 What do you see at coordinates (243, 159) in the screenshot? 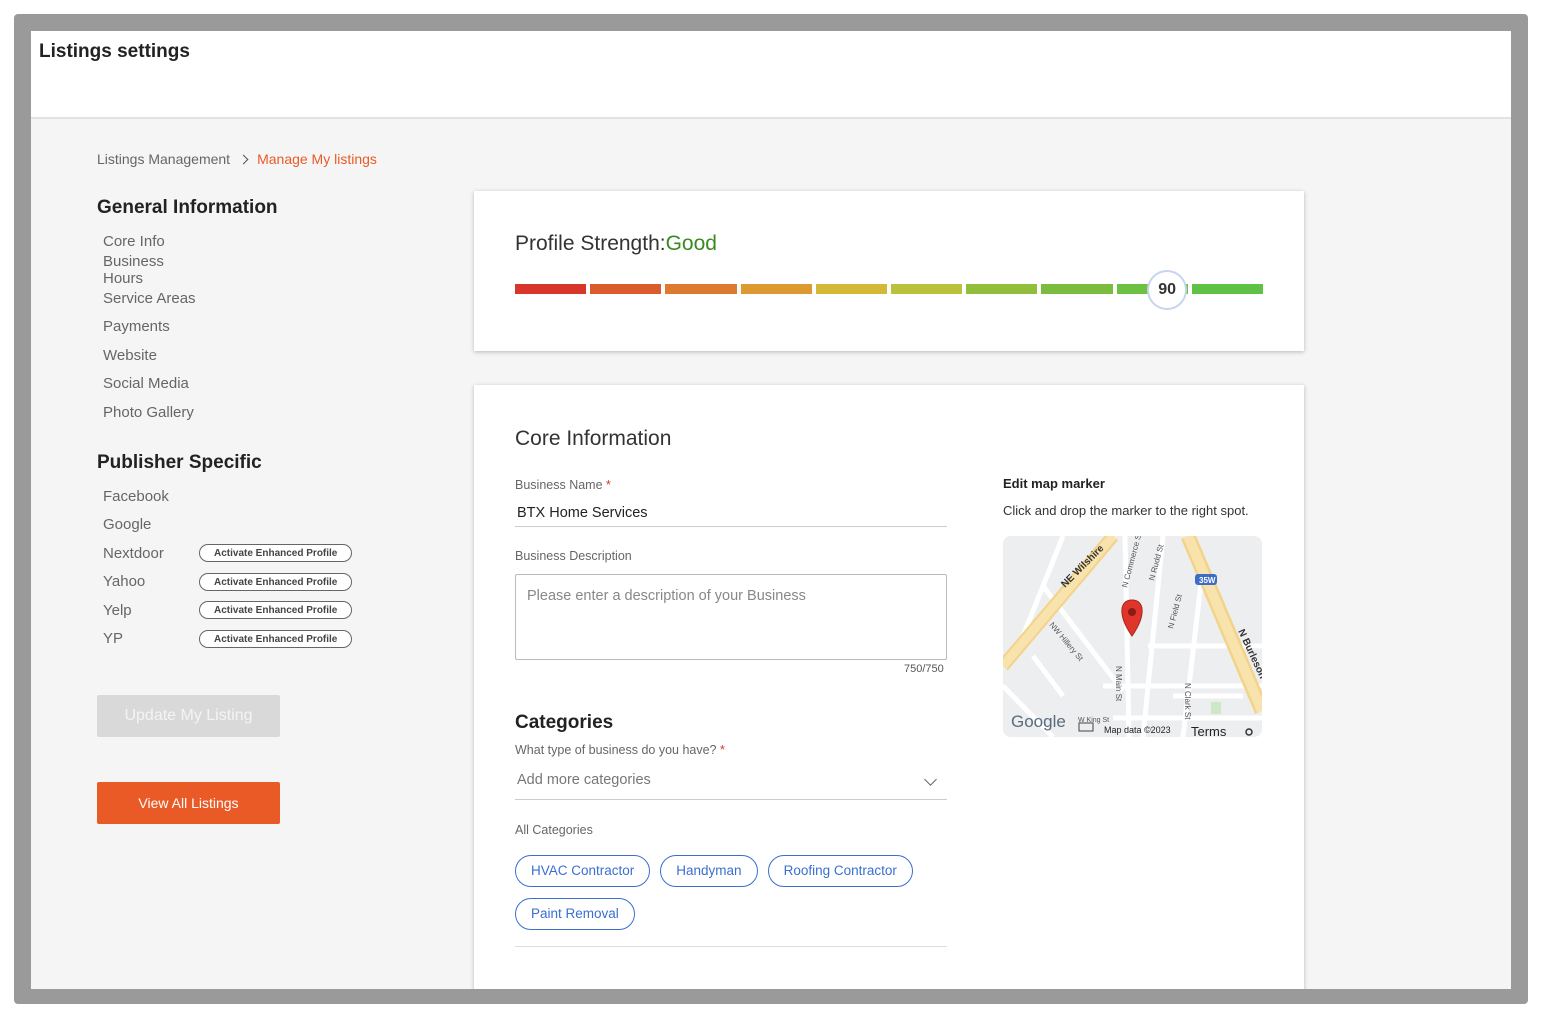
I see `chevron-right-icon` at bounding box center [243, 159].